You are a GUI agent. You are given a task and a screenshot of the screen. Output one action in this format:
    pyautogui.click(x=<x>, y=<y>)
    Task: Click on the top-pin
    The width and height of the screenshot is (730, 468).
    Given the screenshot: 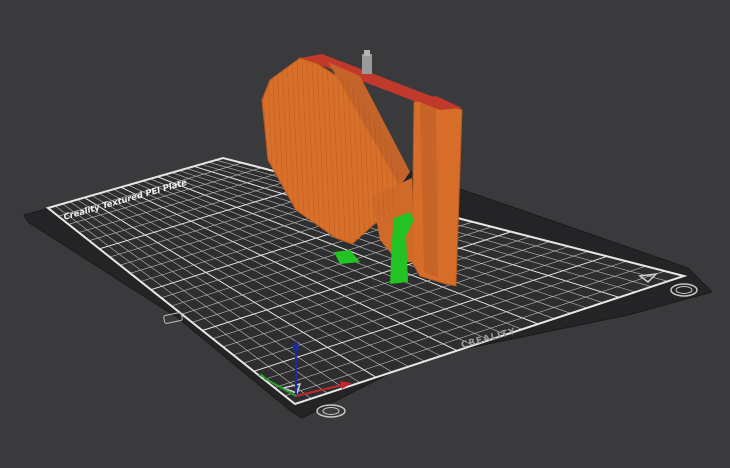 What is the action you would take?
    pyautogui.click(x=367, y=62)
    